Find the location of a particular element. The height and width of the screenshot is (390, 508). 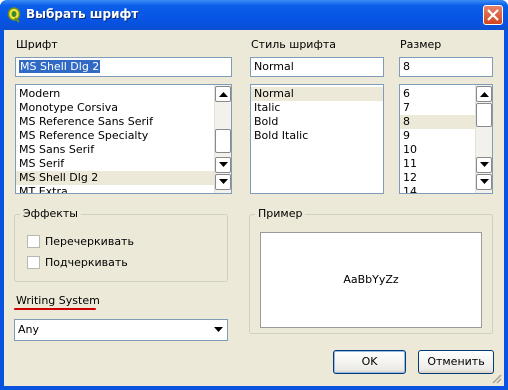

font-family-label: Шрифт is located at coordinates (37, 44).